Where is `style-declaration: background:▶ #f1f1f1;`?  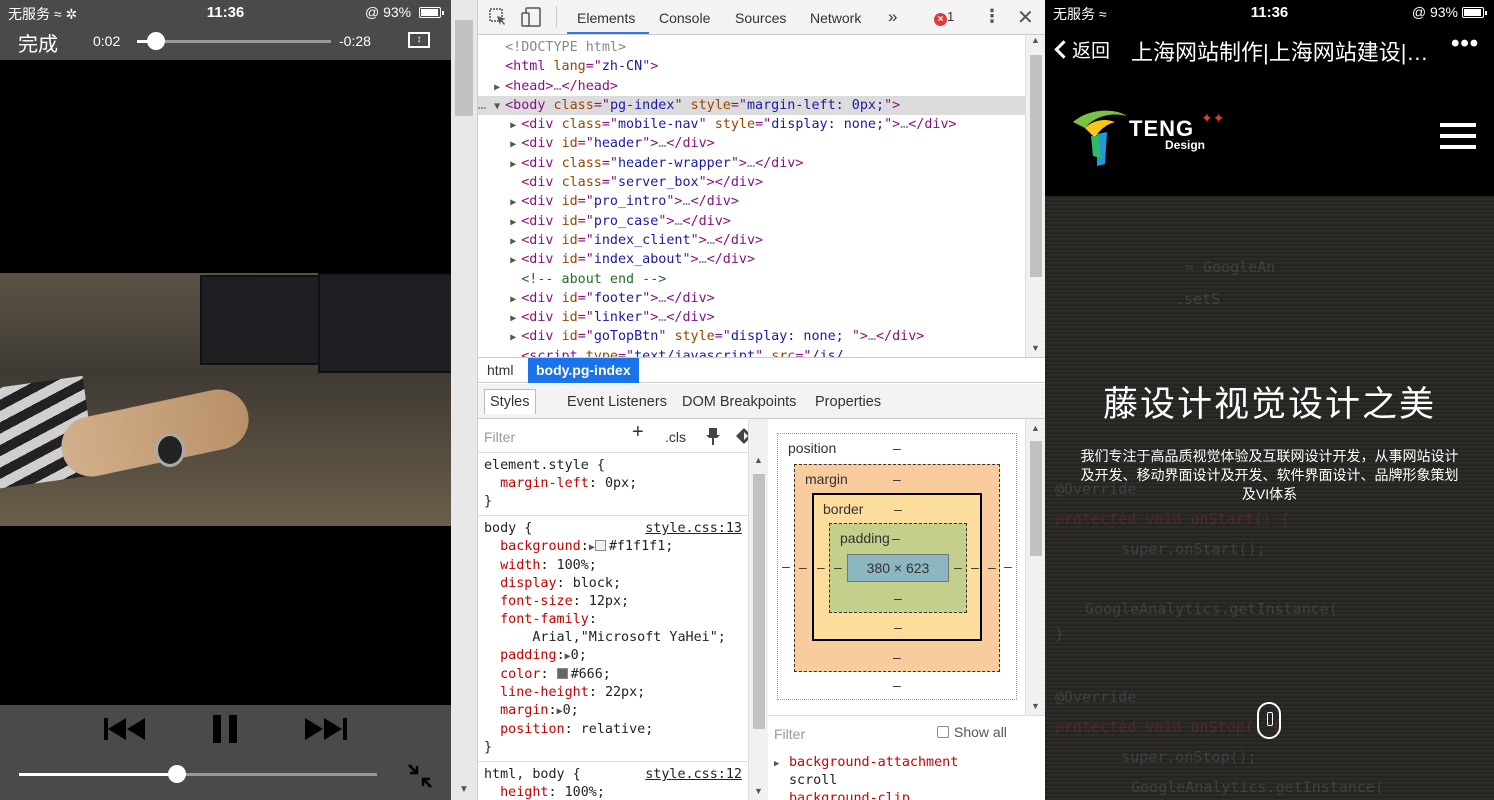 style-declaration: background:▶ #f1f1f1; is located at coordinates (613, 547).